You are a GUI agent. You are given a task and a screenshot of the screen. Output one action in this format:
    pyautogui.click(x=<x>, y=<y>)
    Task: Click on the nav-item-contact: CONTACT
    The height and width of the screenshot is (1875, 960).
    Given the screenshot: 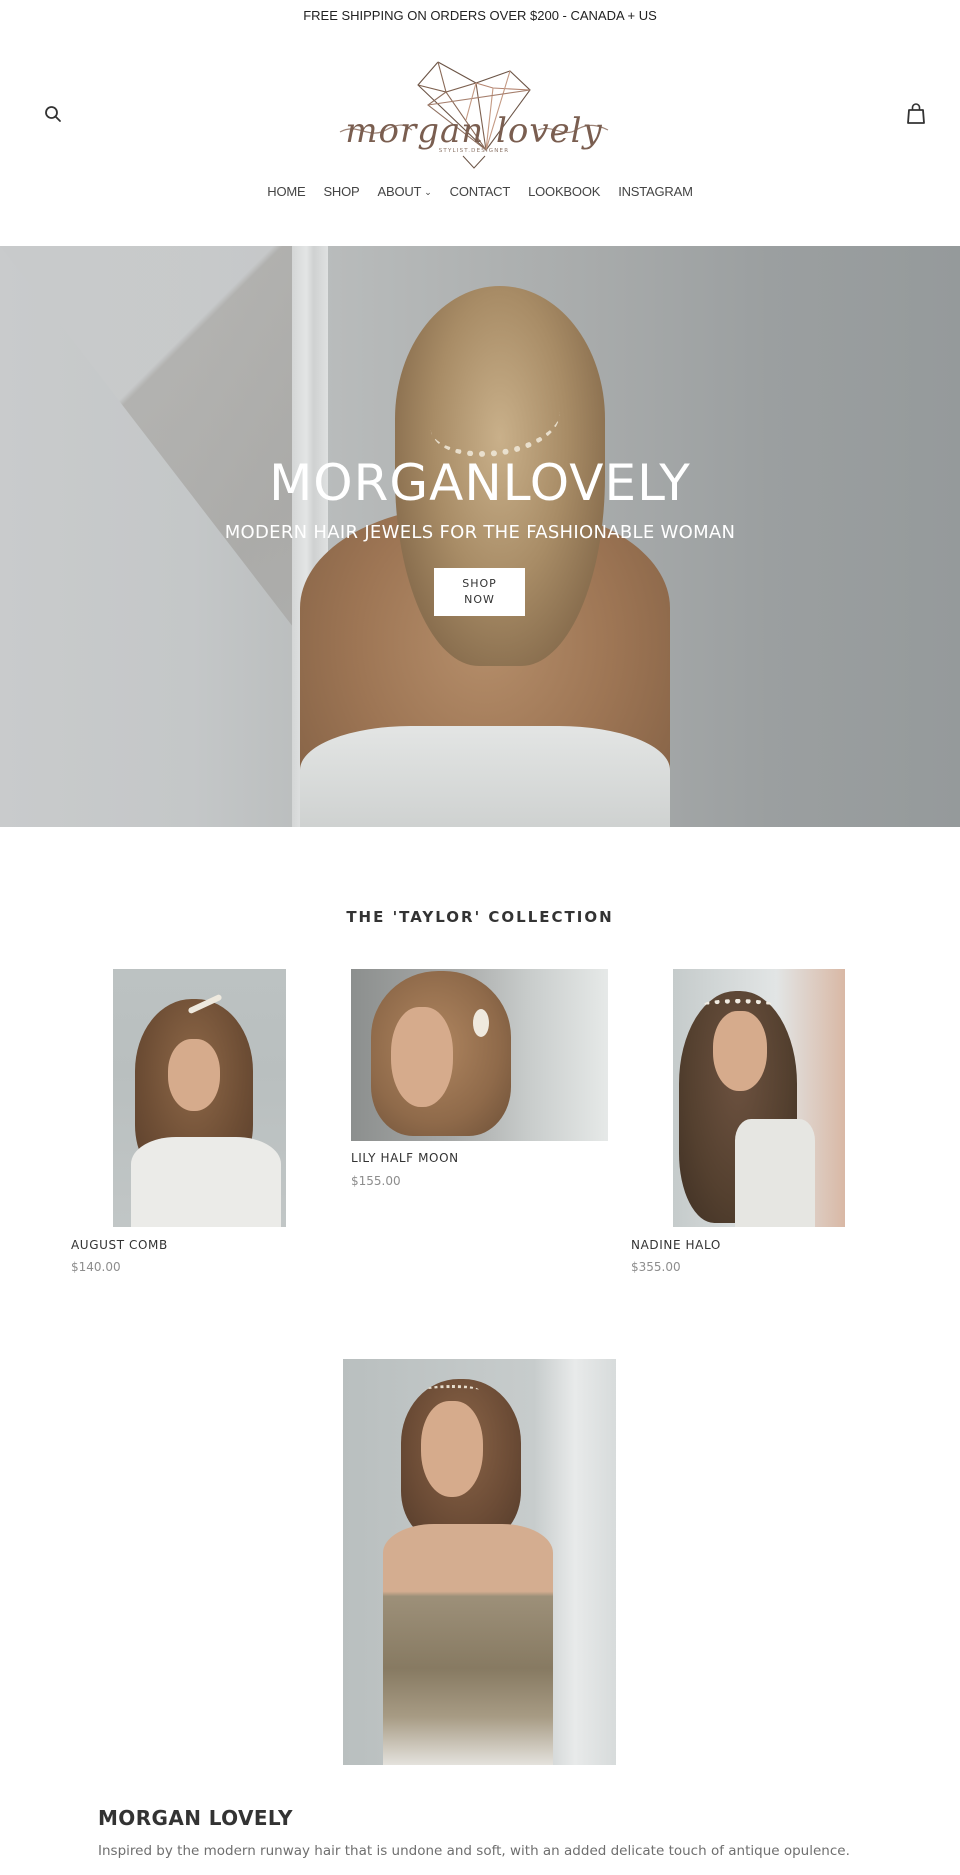 What is the action you would take?
    pyautogui.click(x=480, y=191)
    